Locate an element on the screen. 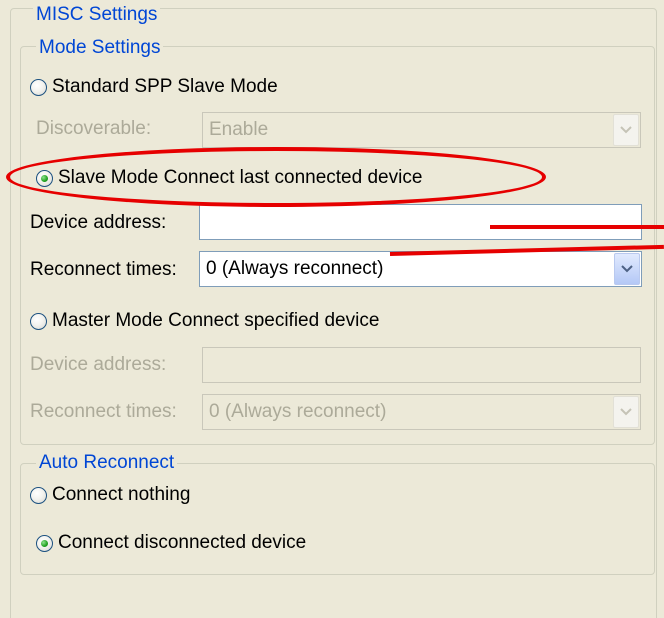 The image size is (664, 618). auto-reconnect-legend: Auto Reconnect is located at coordinates (107, 463).